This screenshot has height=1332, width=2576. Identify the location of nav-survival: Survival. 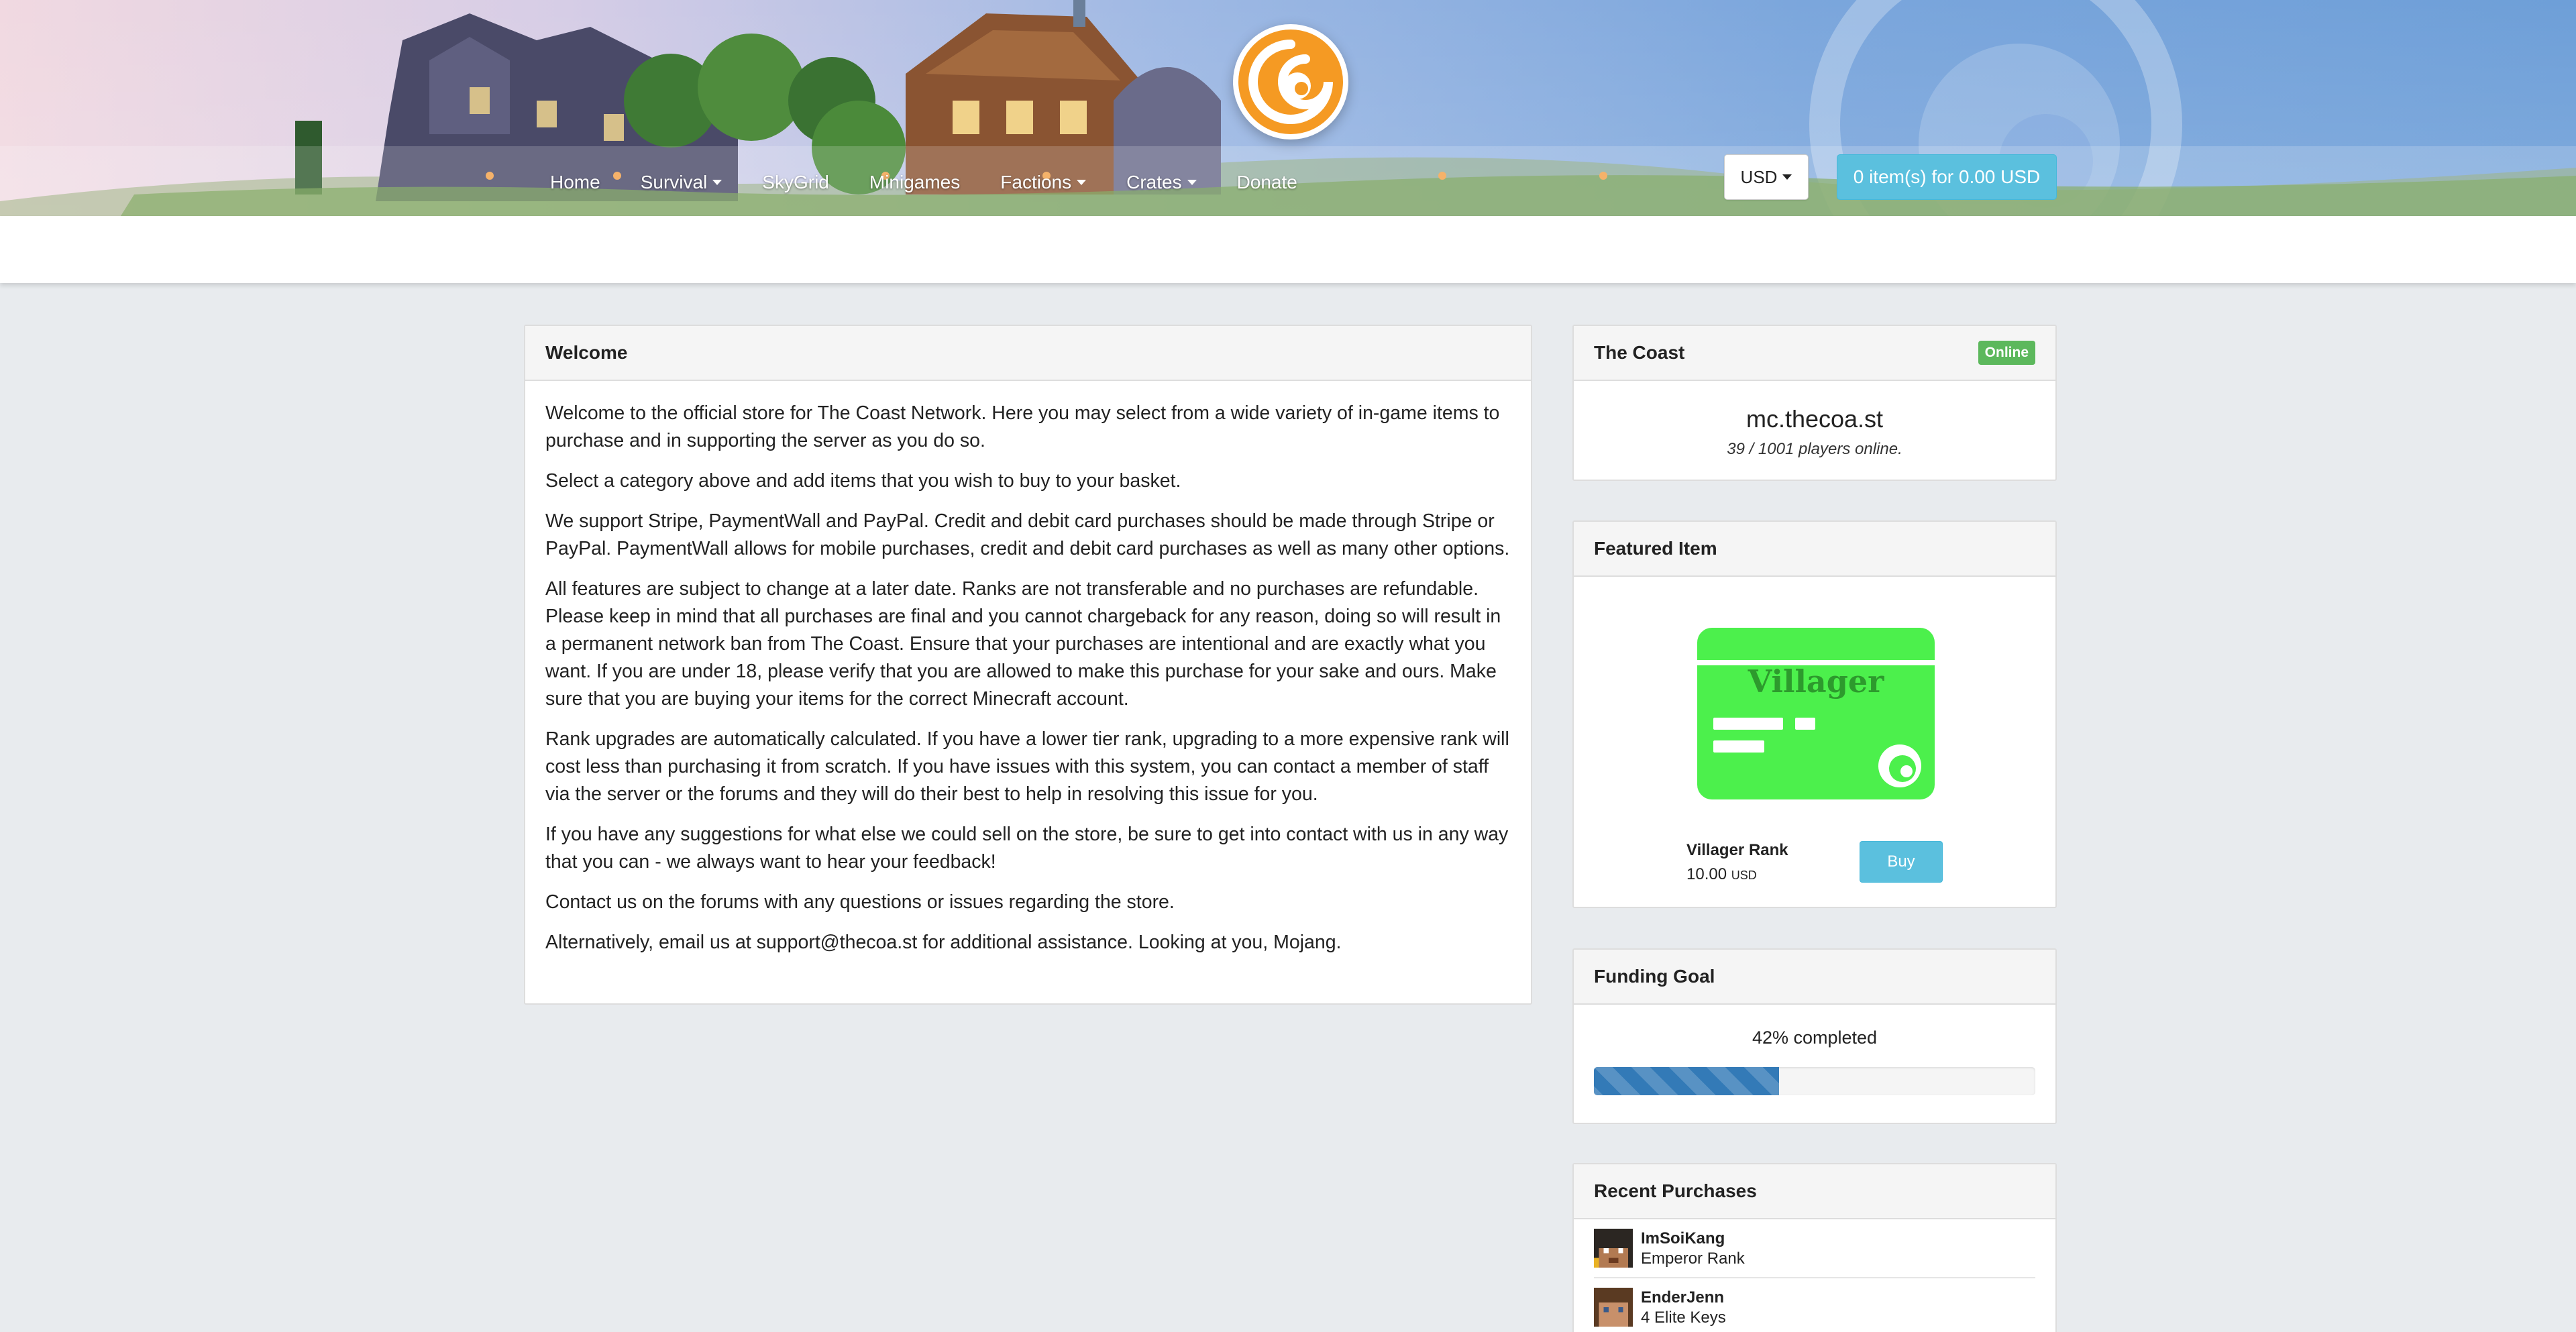
(682, 182).